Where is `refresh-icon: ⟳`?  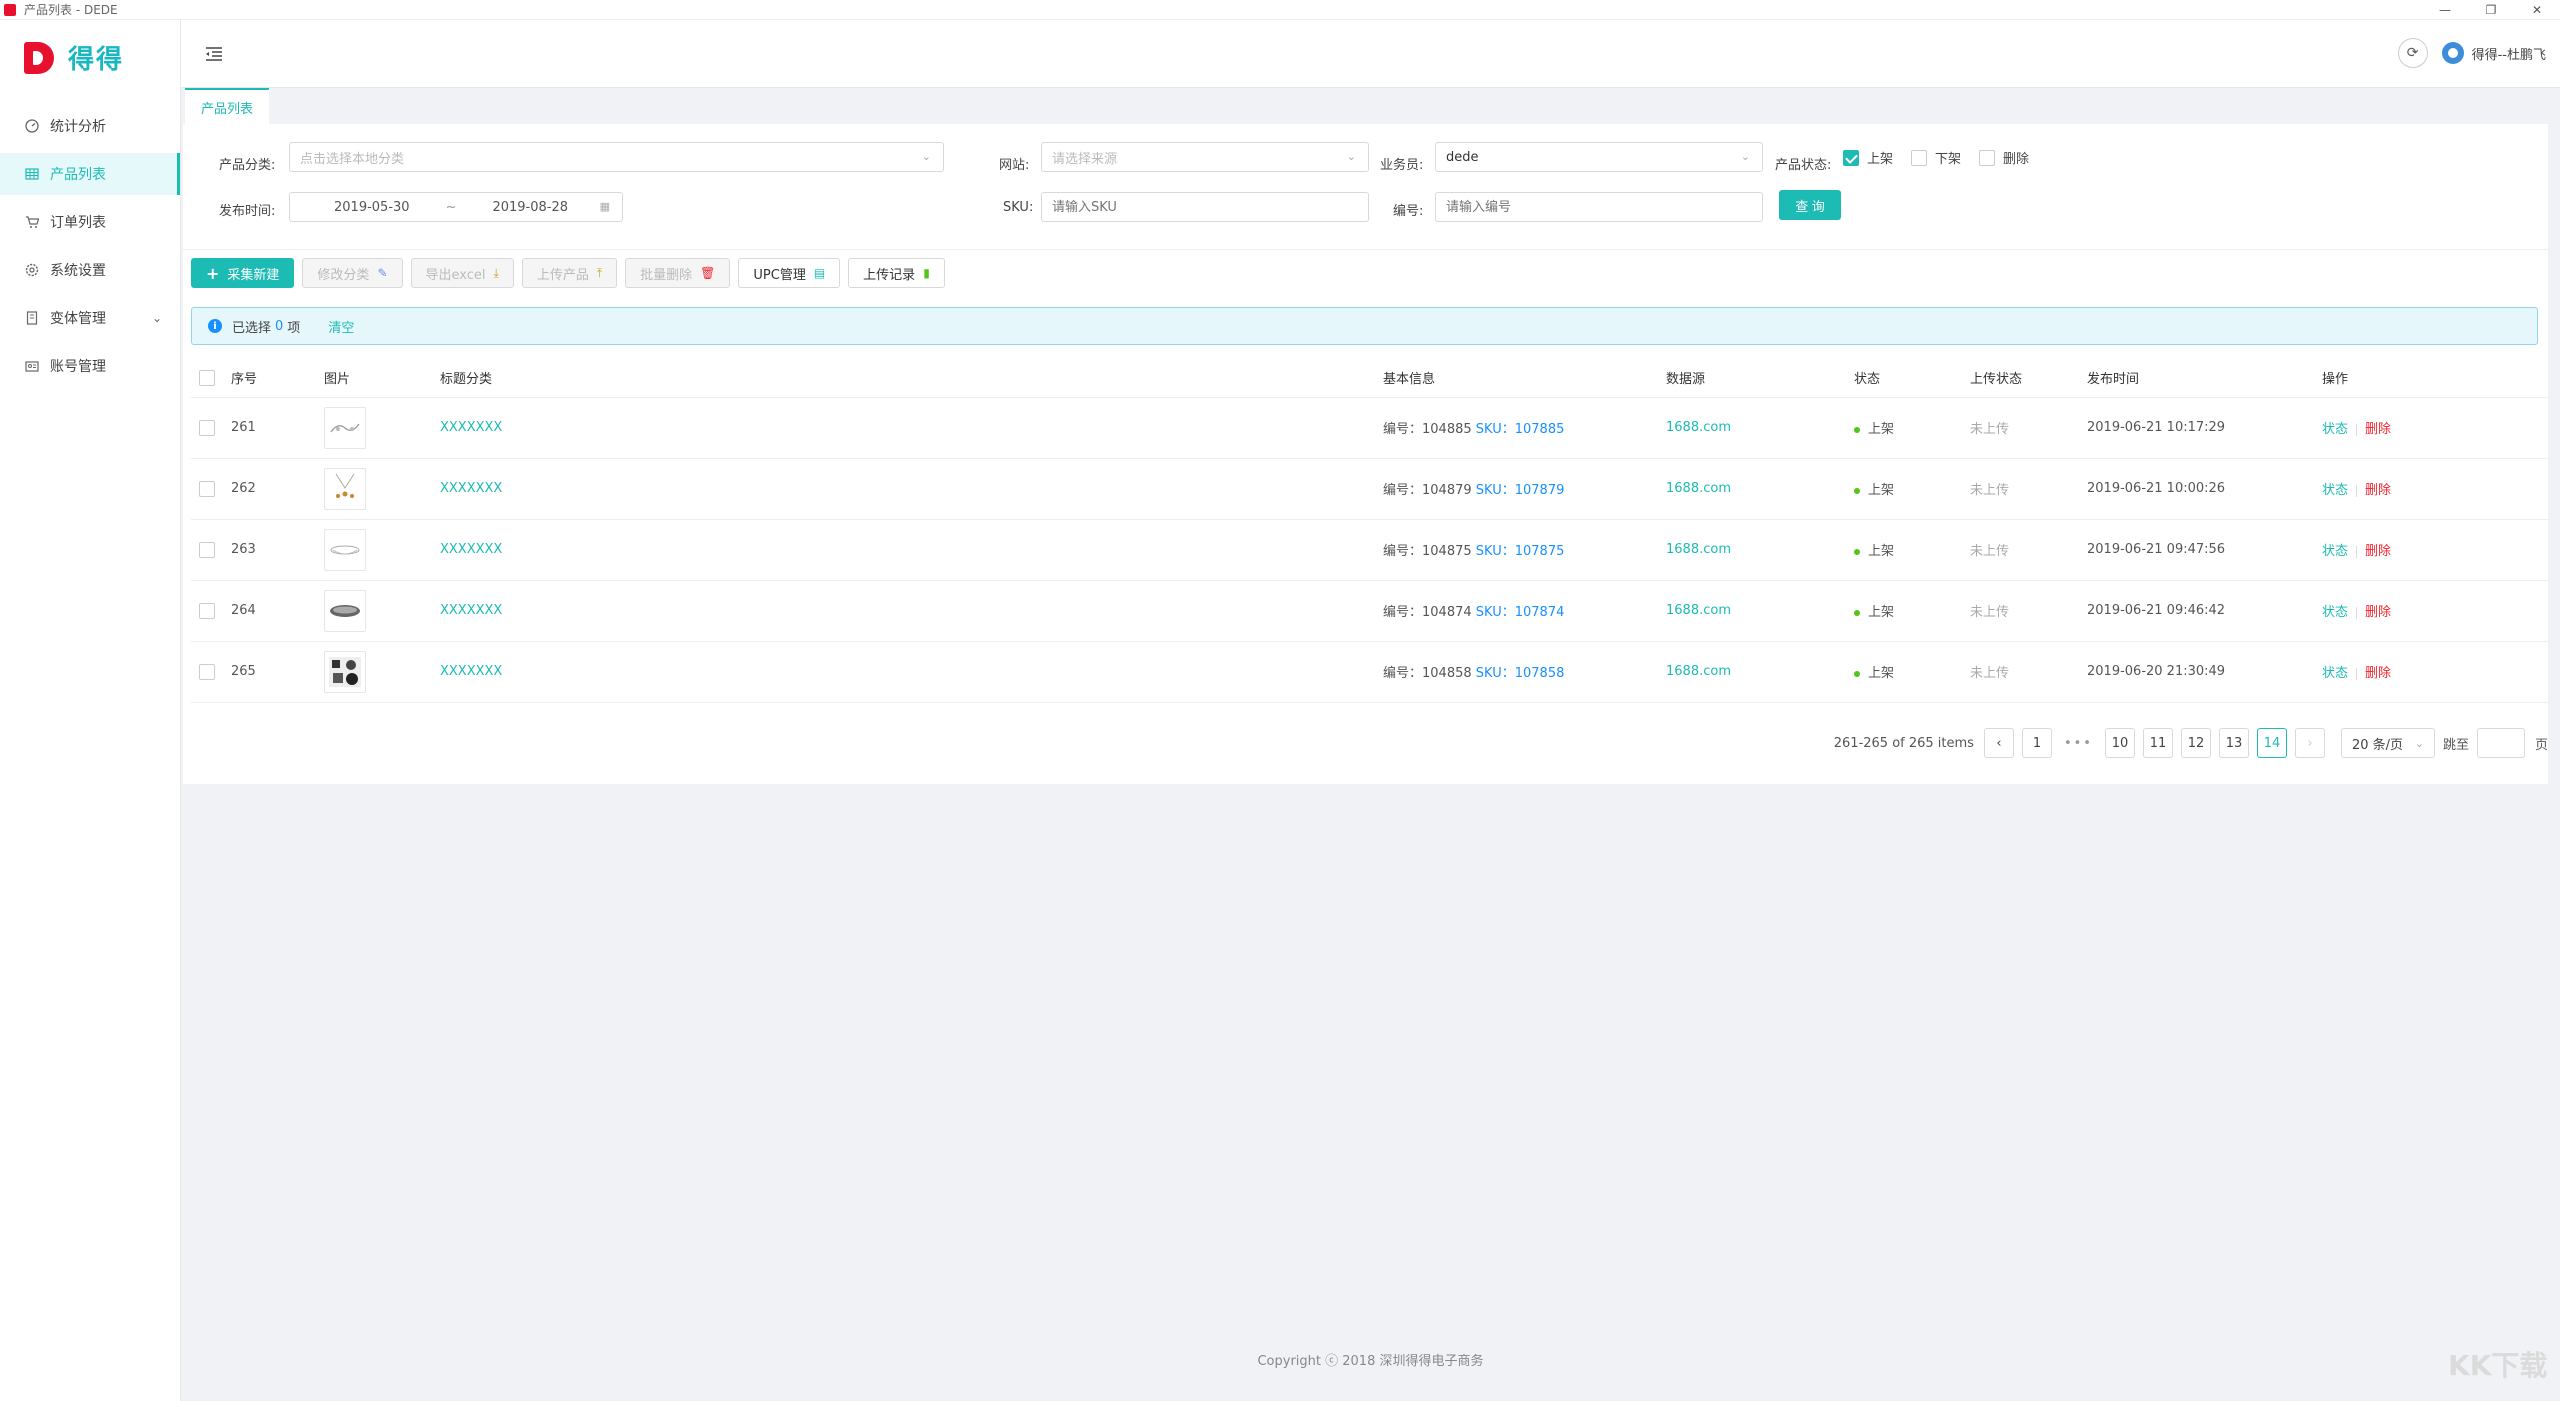 refresh-icon: ⟳ is located at coordinates (2412, 53).